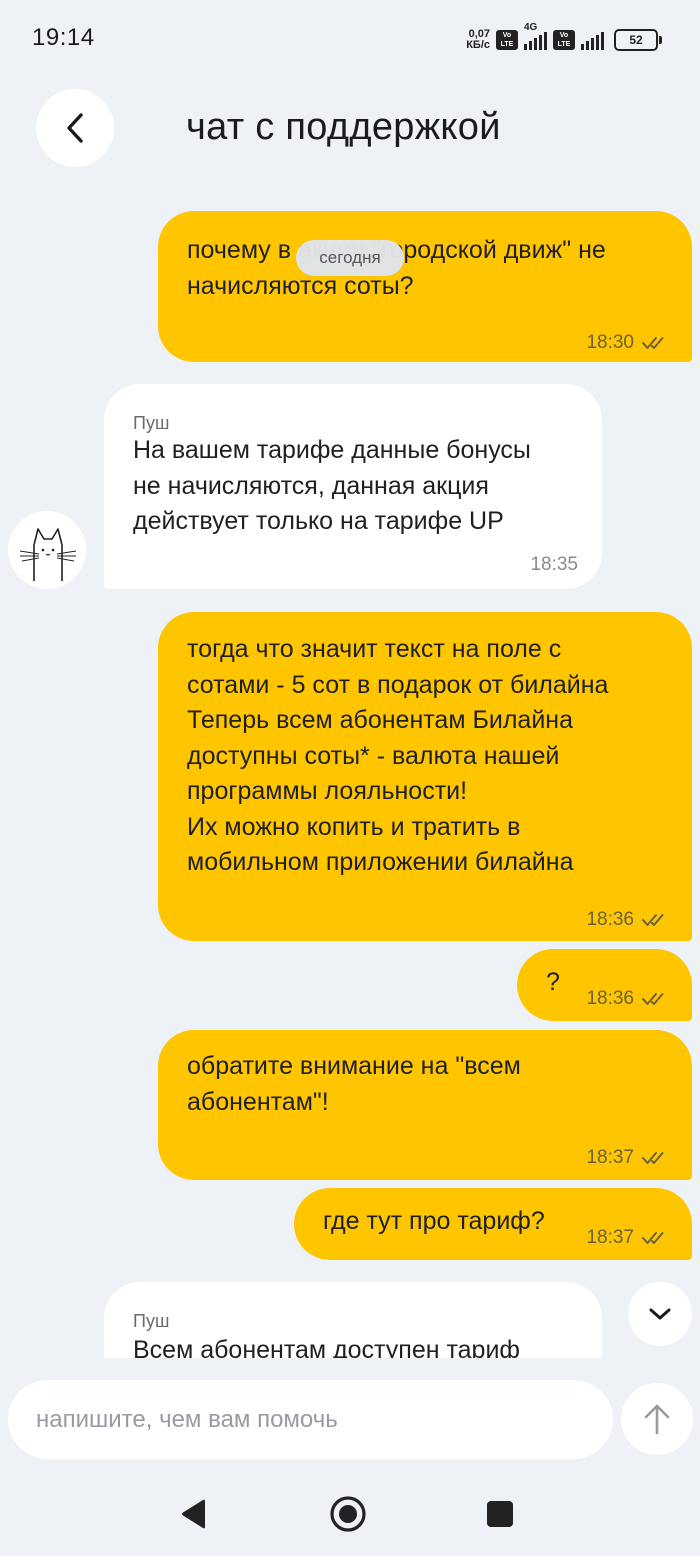 Image resolution: width=700 pixels, height=1556 pixels. What do you see at coordinates (535, 36) in the screenshot?
I see `signal-icon: 4G` at bounding box center [535, 36].